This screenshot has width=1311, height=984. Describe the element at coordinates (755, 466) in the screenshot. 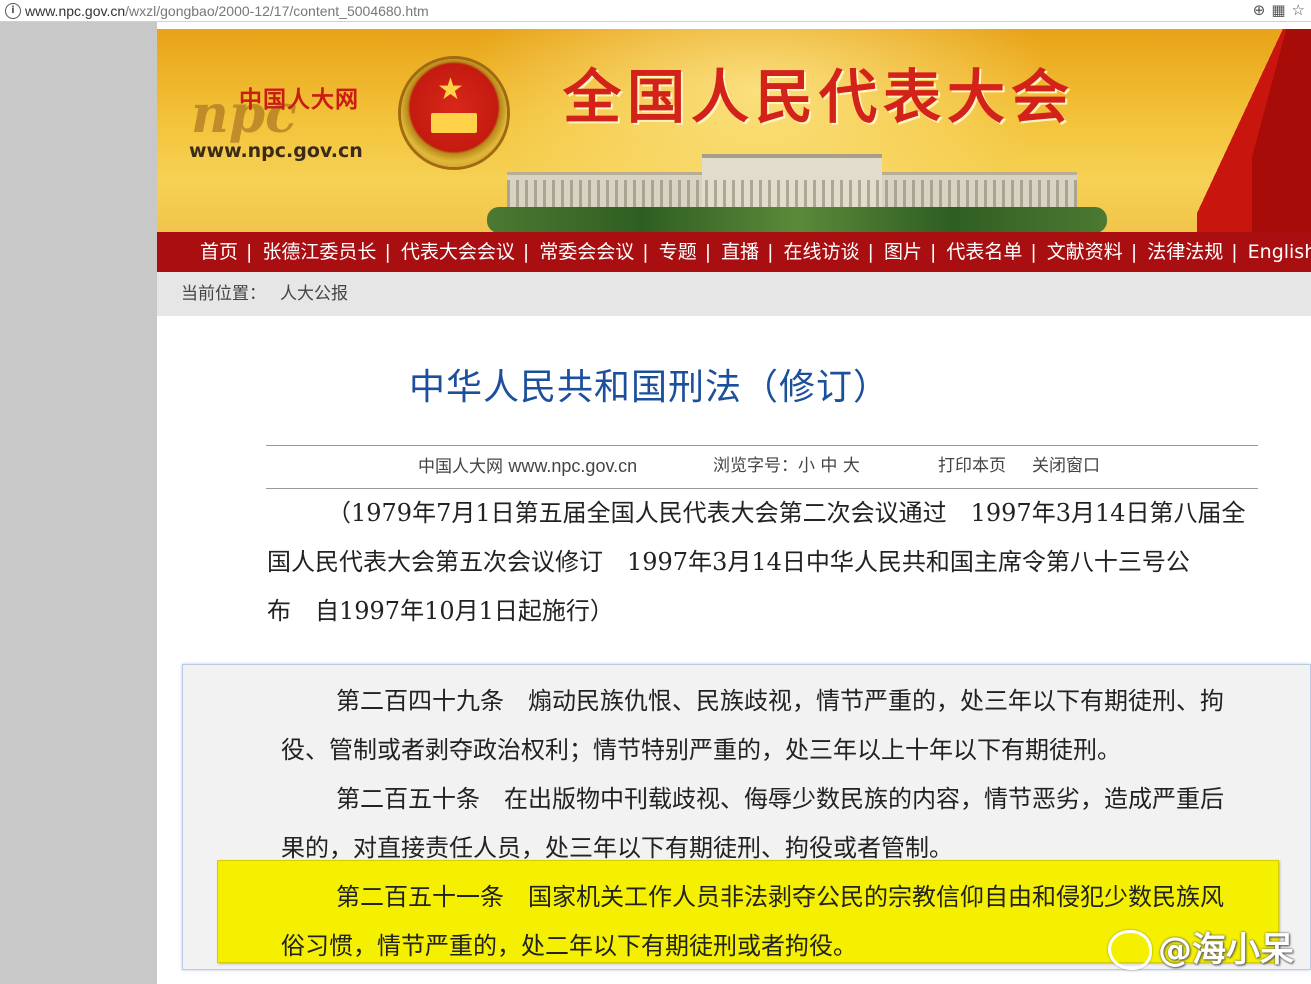

I see `font-size-label: 浏览字号：` at that location.